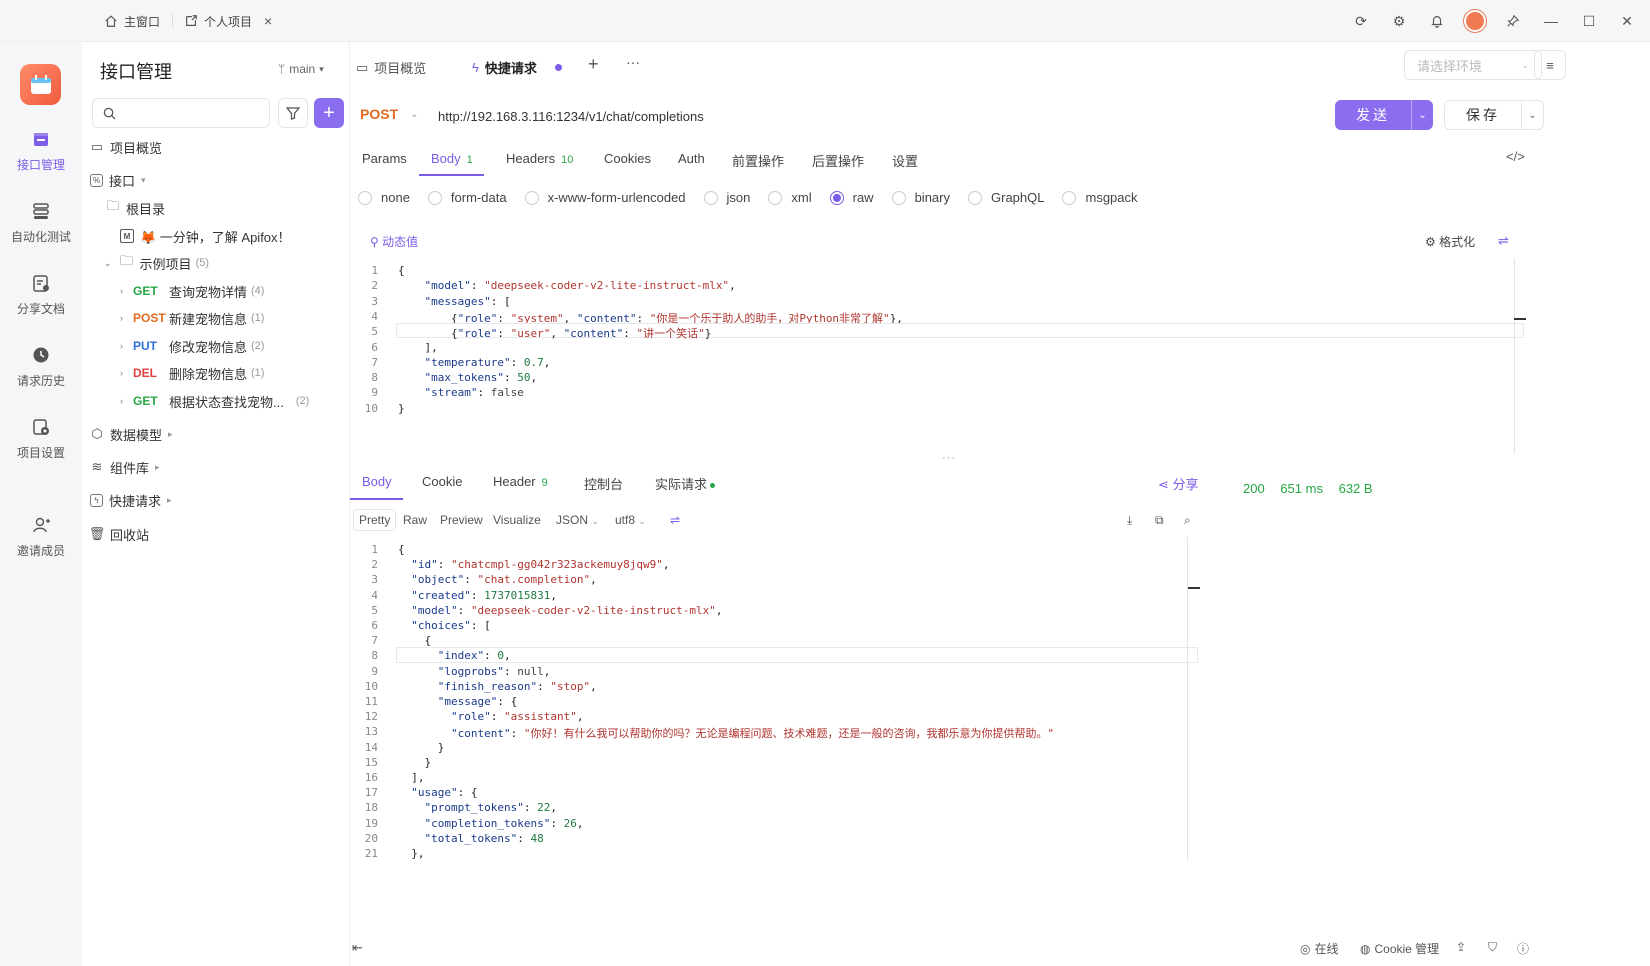  I want to click on collapse-sidebar-icon: ⇤, so click(357, 948).